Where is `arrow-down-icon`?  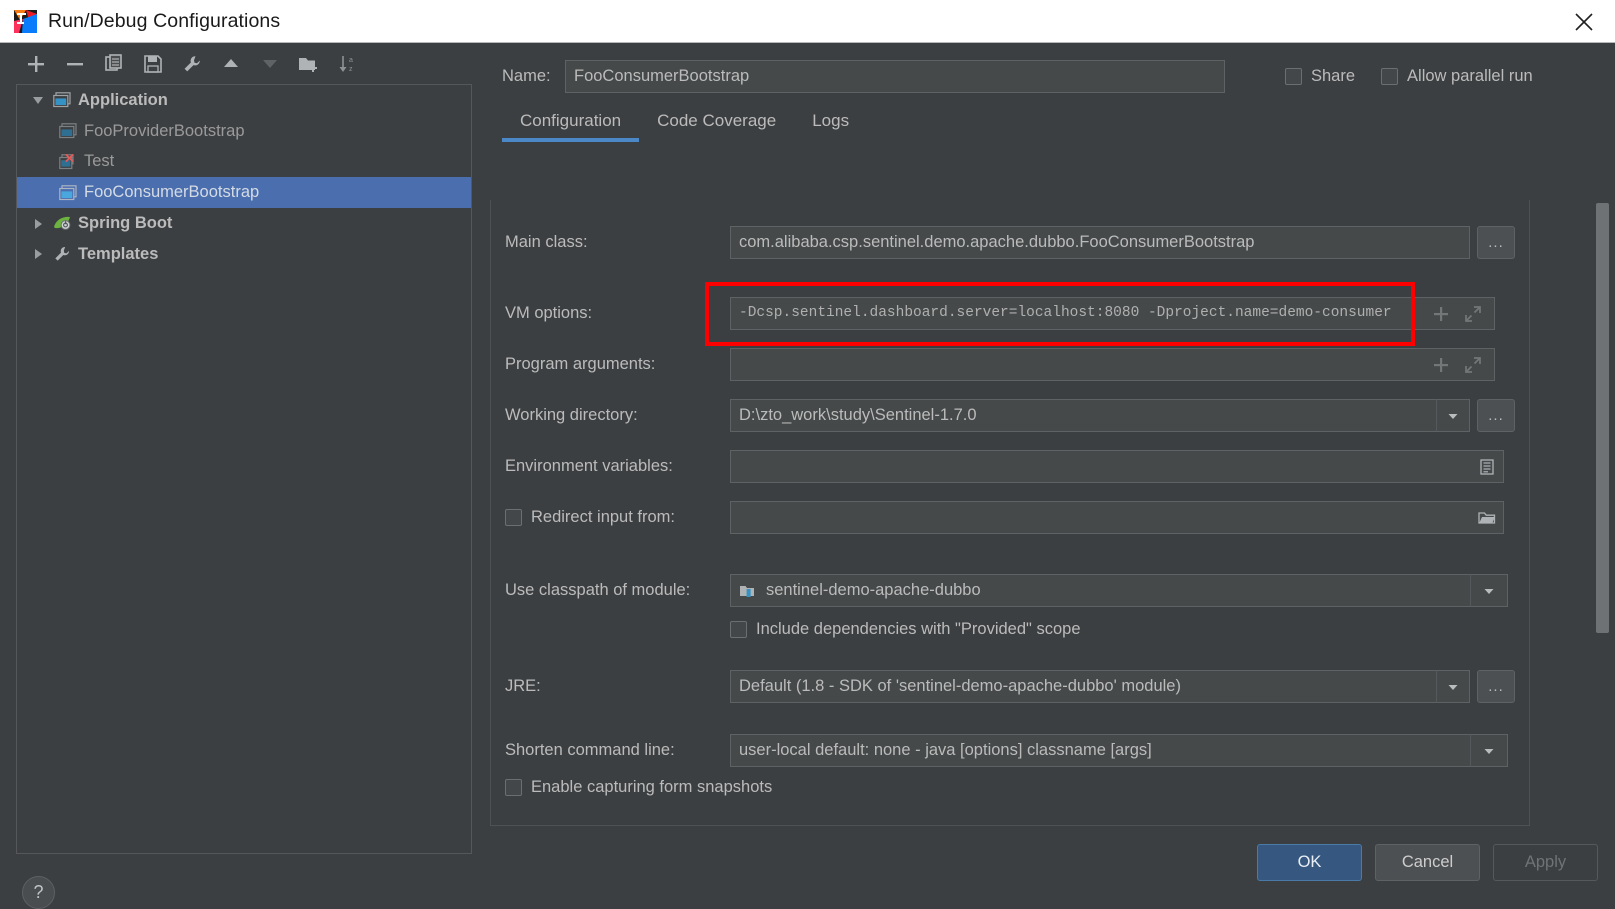
arrow-down-icon is located at coordinates (270, 64).